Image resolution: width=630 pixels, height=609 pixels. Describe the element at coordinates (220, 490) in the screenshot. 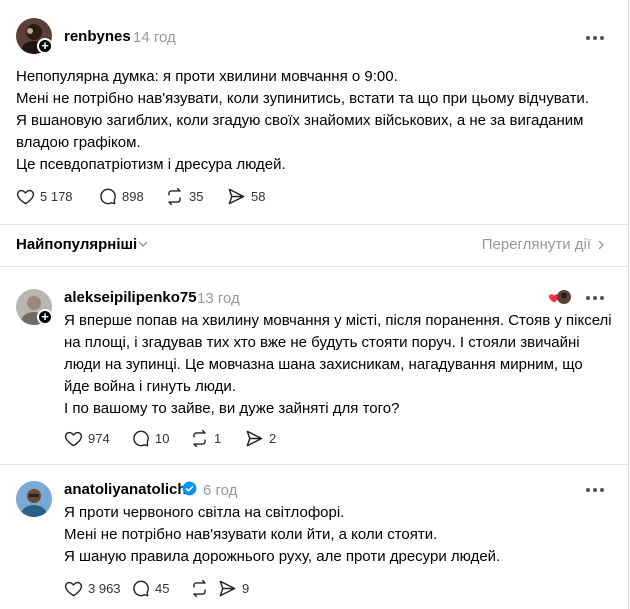

I see `post-time: 6 год` at that location.